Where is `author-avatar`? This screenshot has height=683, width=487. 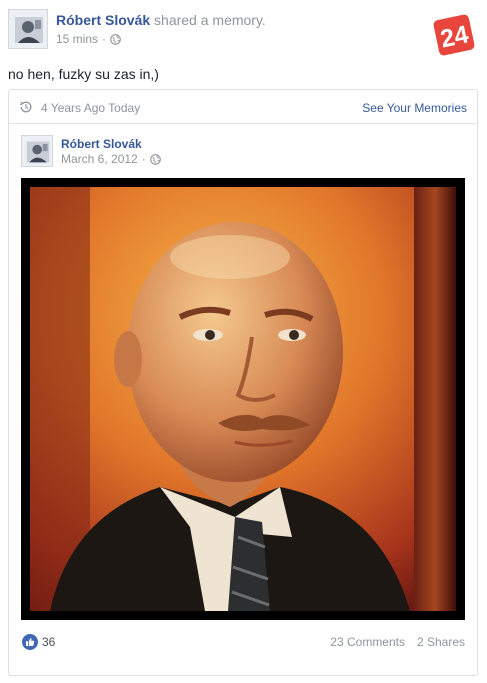
author-avatar is located at coordinates (28, 29).